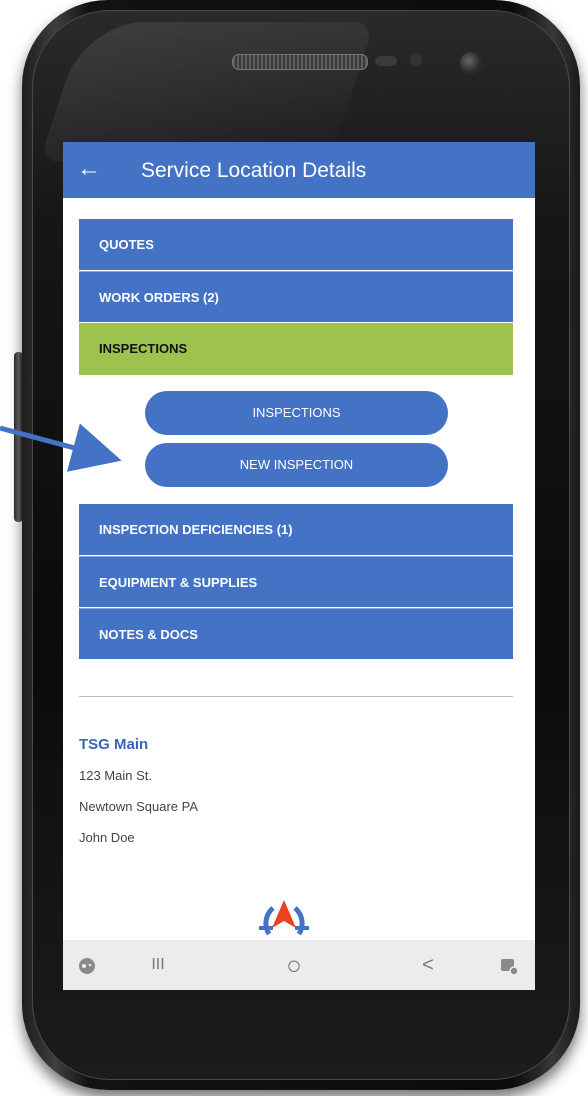 Image resolution: width=588 pixels, height=1096 pixels. What do you see at coordinates (386, 61) in the screenshot?
I see `sensor` at bounding box center [386, 61].